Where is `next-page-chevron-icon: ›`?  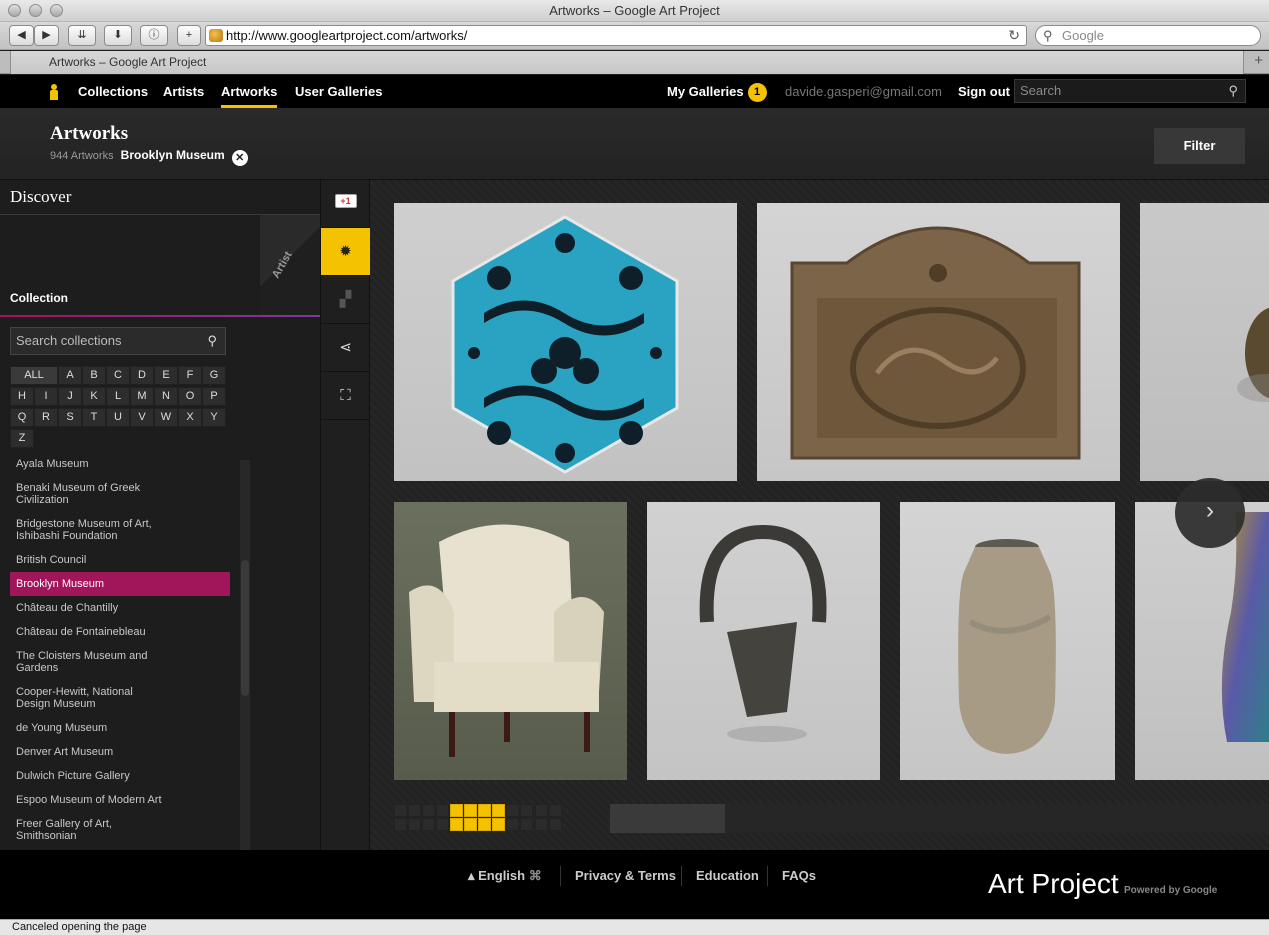
next-page-chevron-icon: › is located at coordinates (1210, 513).